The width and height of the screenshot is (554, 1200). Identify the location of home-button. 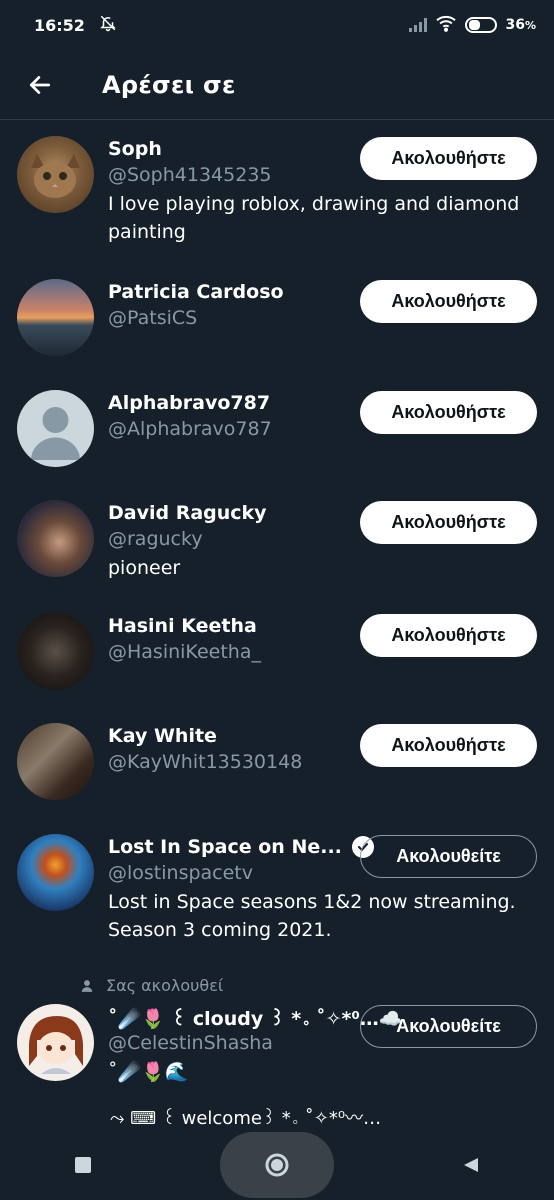
(276, 1165).